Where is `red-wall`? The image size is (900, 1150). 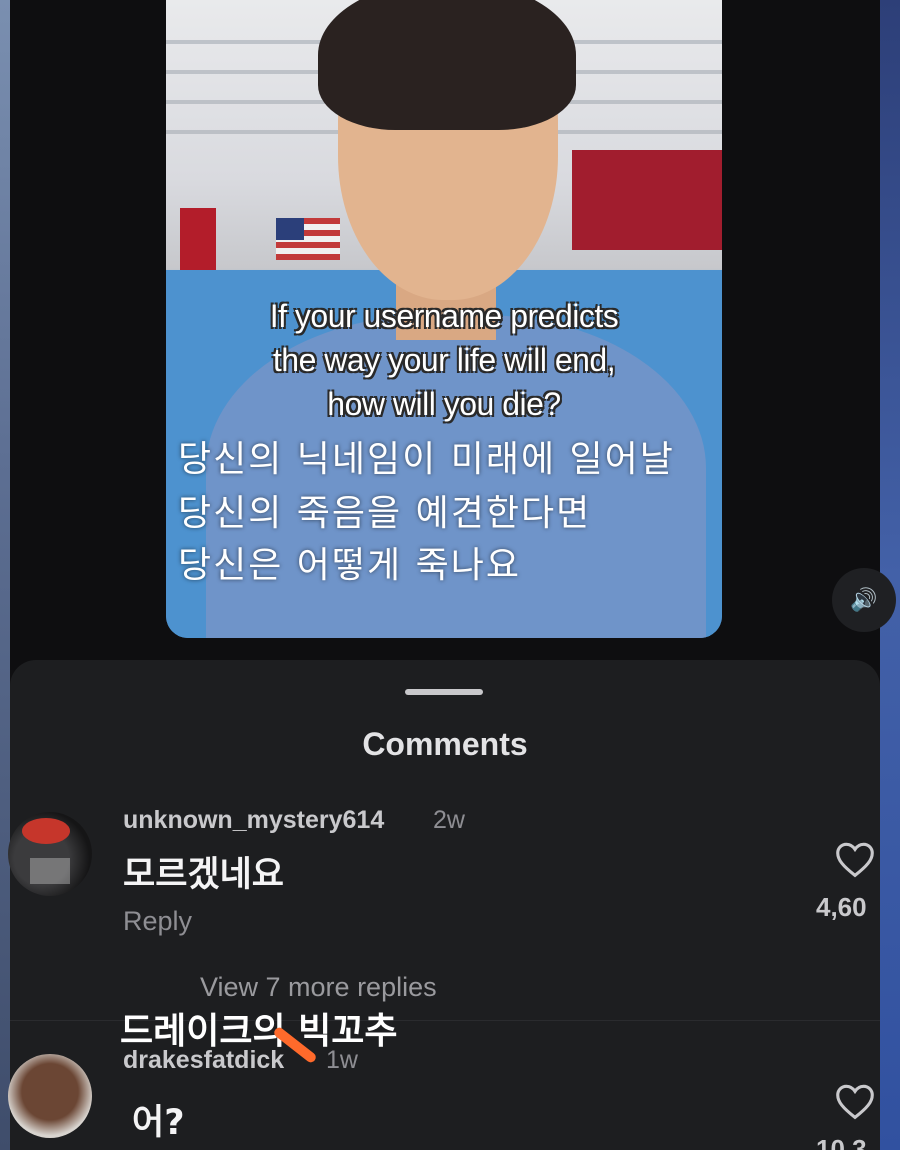 red-wall is located at coordinates (647, 200).